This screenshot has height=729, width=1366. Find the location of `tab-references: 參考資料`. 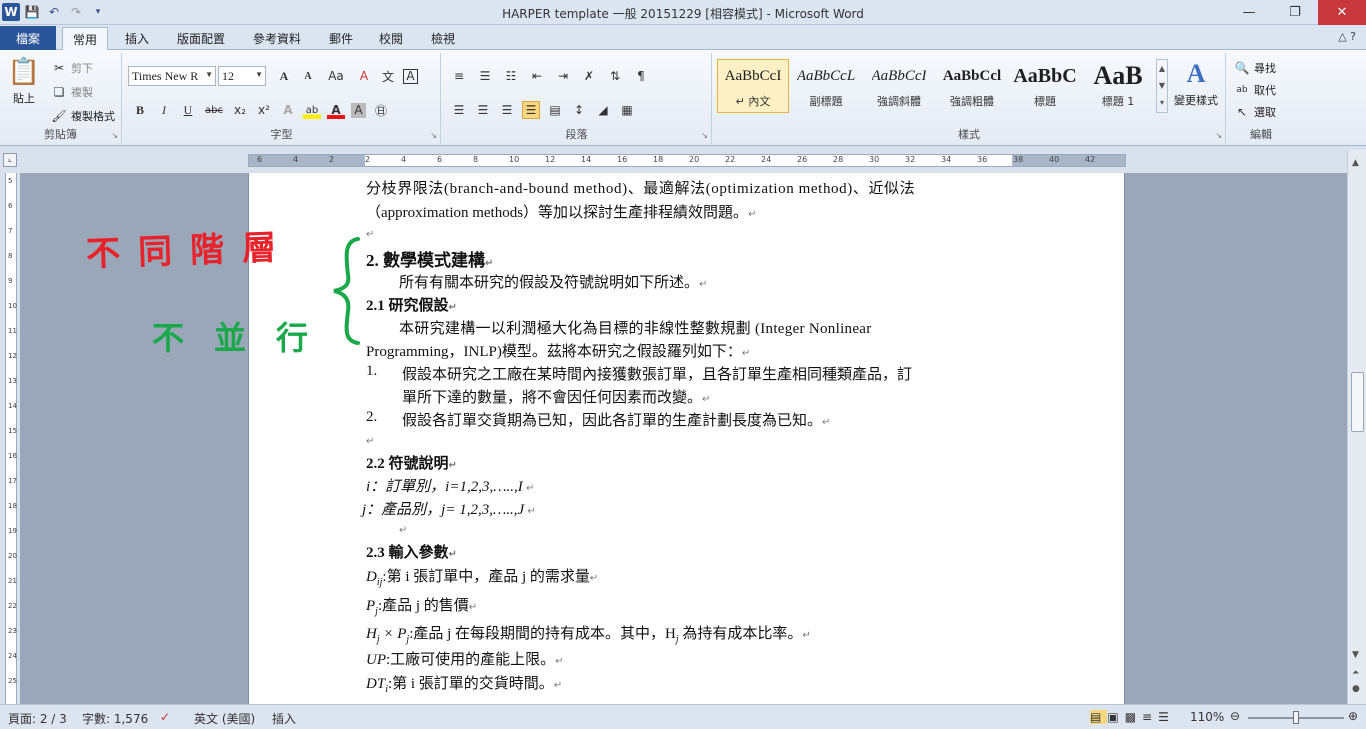

tab-references: 參考資料 is located at coordinates (277, 38).